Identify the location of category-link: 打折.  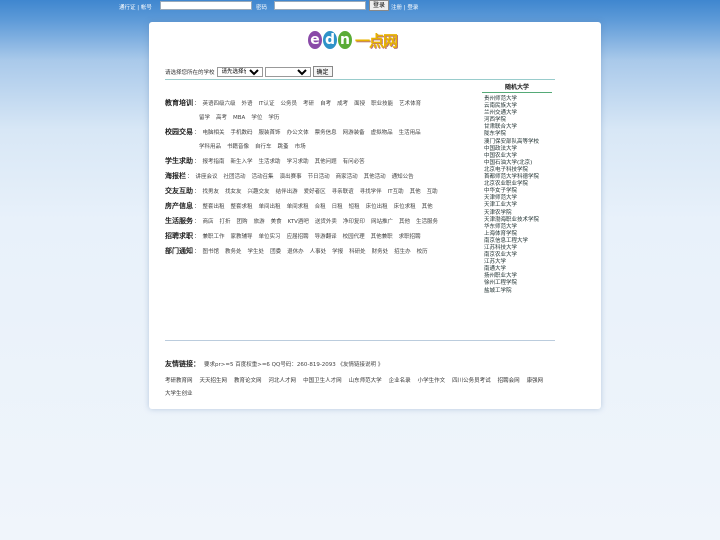
(225, 221).